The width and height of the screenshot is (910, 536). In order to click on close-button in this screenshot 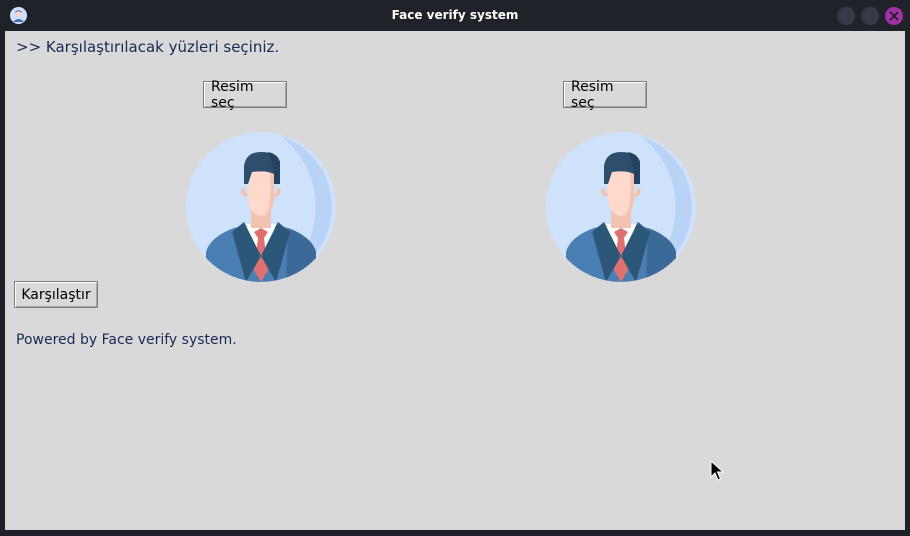, I will do `click(894, 16)`.